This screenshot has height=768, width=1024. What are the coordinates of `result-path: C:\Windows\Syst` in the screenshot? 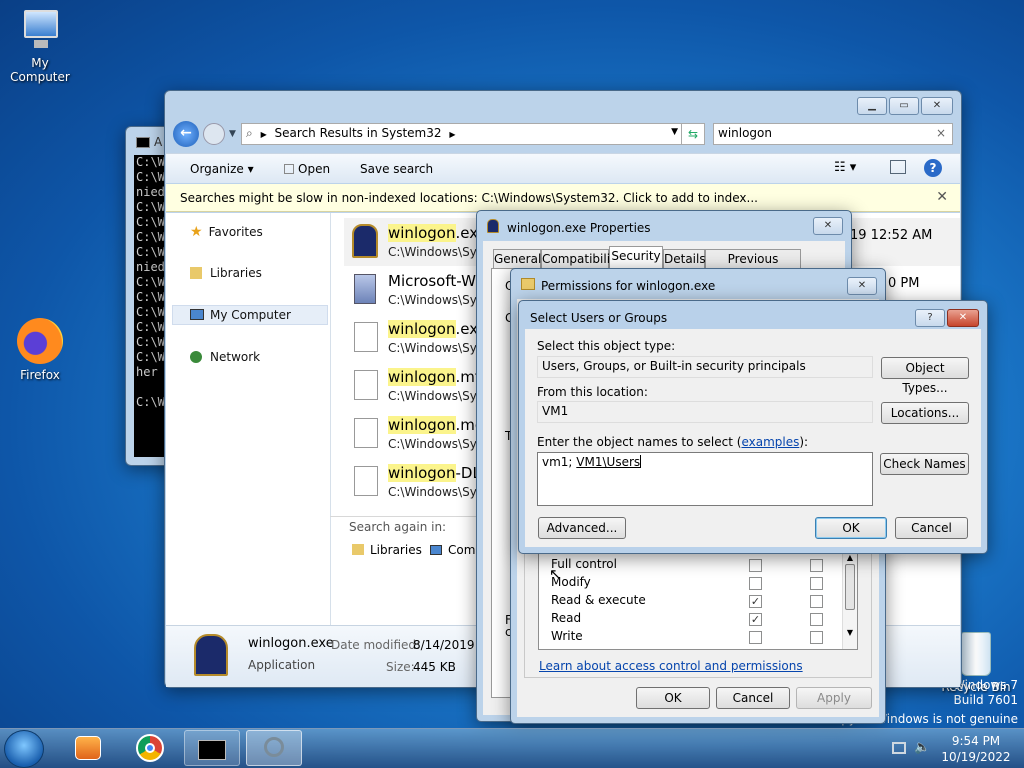 It's located at (438, 396).